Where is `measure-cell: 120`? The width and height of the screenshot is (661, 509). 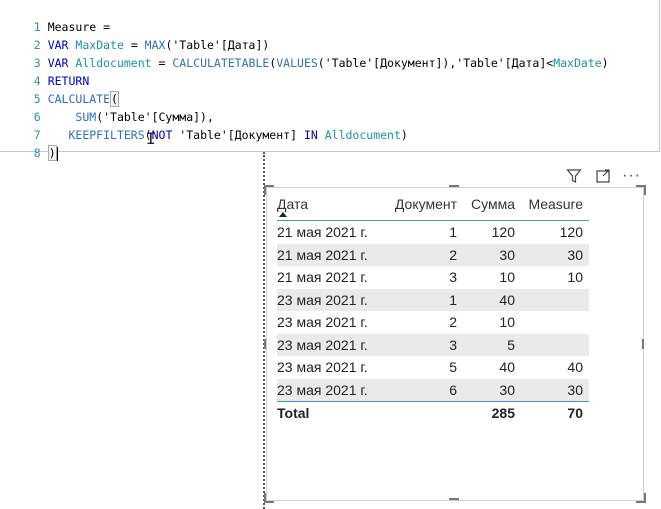
measure-cell: 120 is located at coordinates (571, 232).